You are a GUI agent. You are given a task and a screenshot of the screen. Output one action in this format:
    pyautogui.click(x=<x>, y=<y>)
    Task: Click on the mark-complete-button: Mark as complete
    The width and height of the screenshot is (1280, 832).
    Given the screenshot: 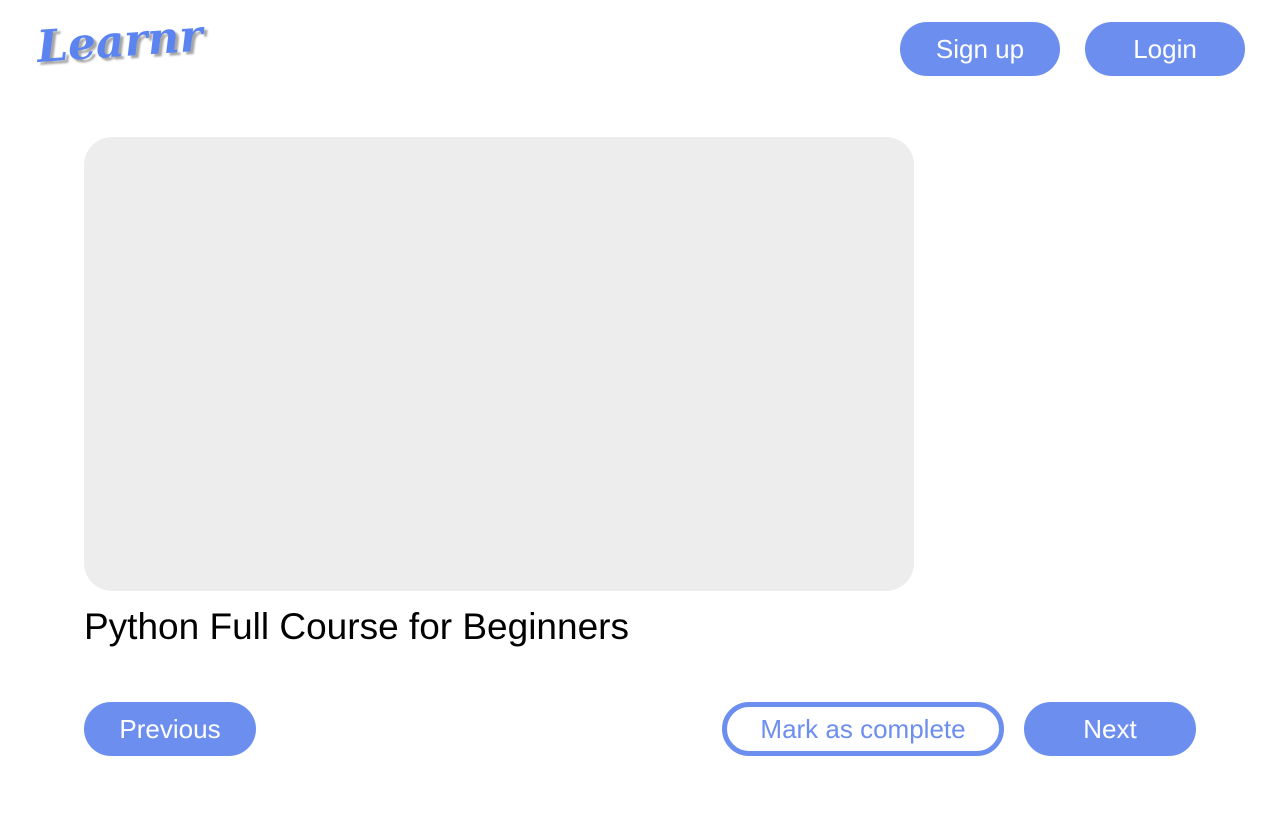 What is the action you would take?
    pyautogui.click(x=863, y=729)
    